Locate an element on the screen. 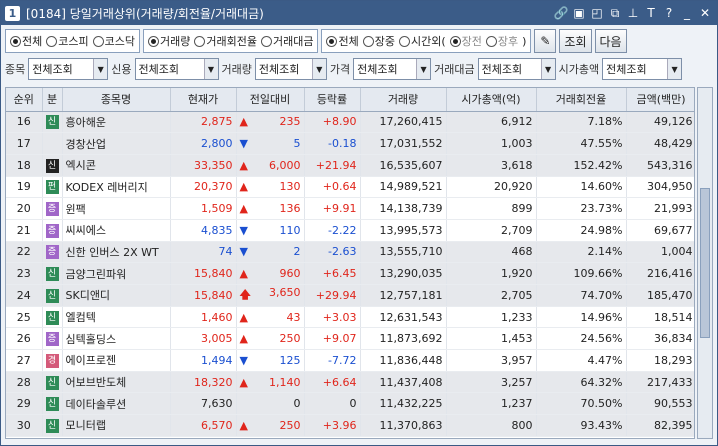 This screenshot has width=718, height=446. minimize-icon: _ is located at coordinates (687, 13).